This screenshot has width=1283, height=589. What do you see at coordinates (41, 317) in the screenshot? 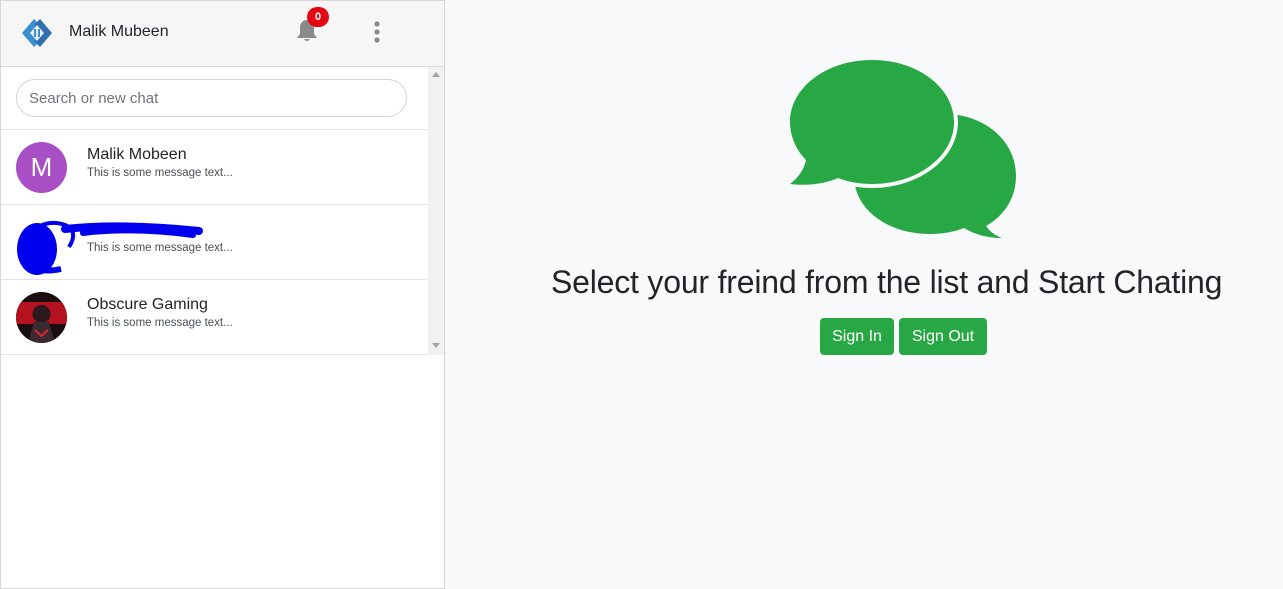
I see `gaming-avatar-image` at bounding box center [41, 317].